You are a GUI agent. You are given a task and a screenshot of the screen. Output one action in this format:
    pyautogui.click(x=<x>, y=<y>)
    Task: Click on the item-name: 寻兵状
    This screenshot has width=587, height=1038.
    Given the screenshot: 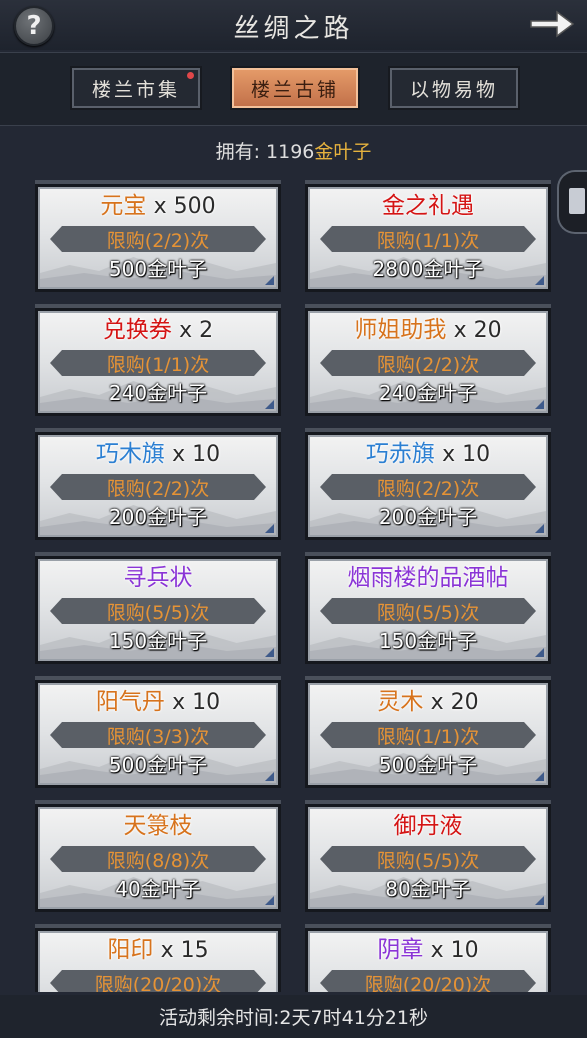 What is the action you would take?
    pyautogui.click(x=158, y=578)
    